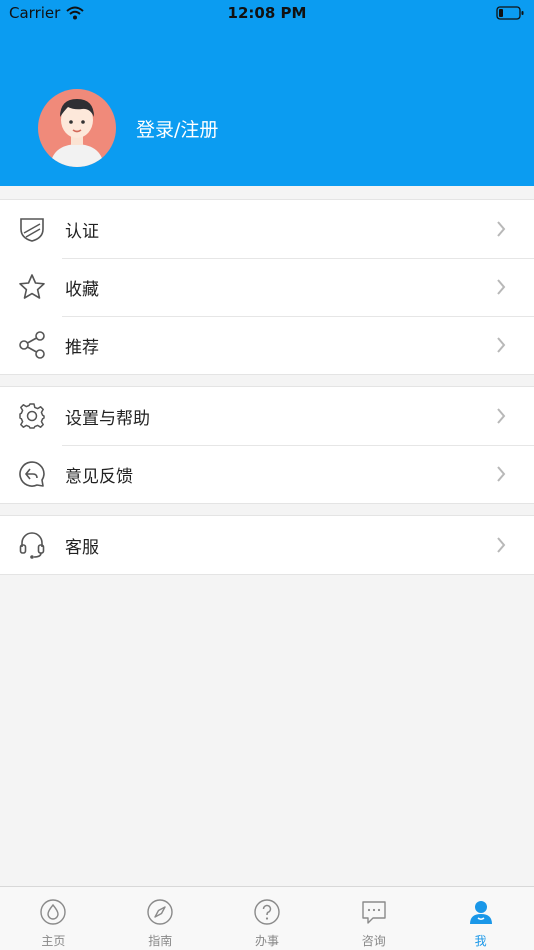 This screenshot has width=534, height=950. I want to click on tab-guide: 指南, so click(160, 918).